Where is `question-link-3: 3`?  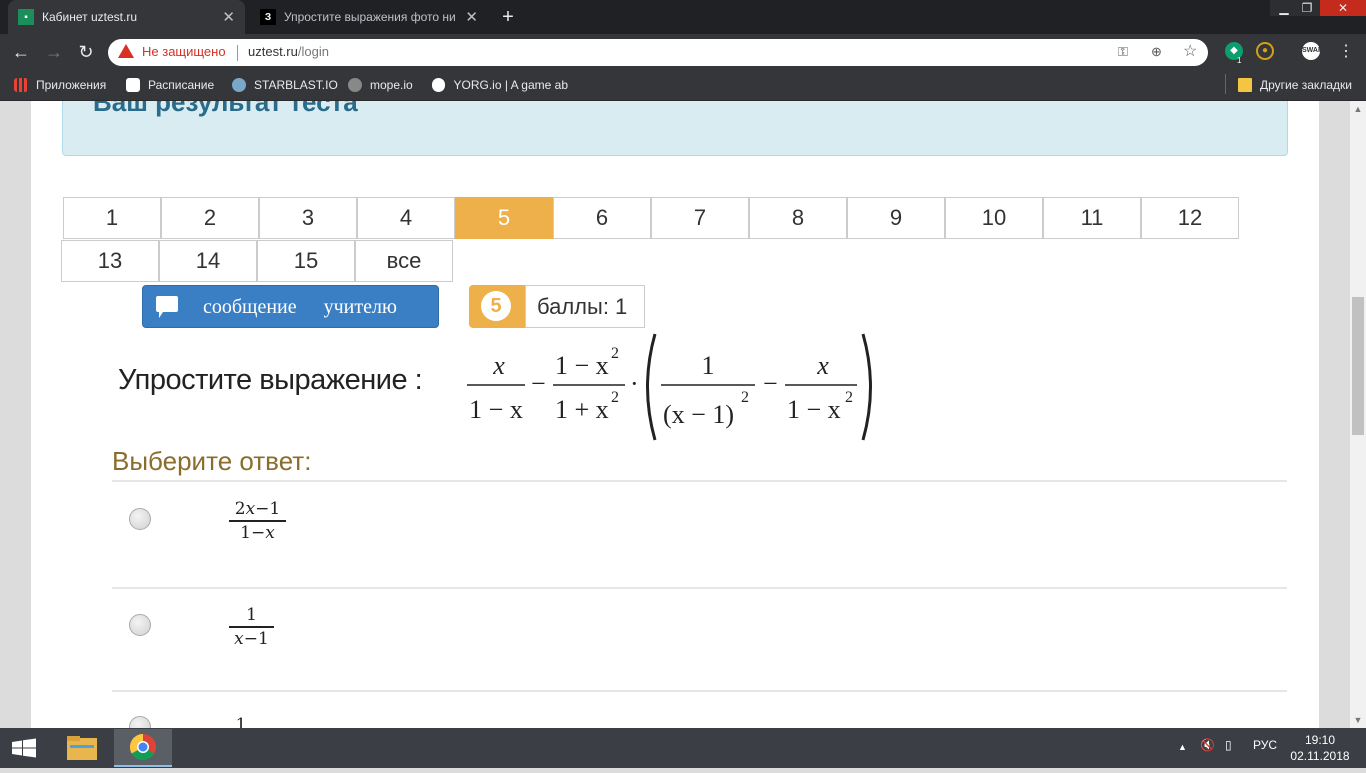
question-link-3: 3 is located at coordinates (308, 218).